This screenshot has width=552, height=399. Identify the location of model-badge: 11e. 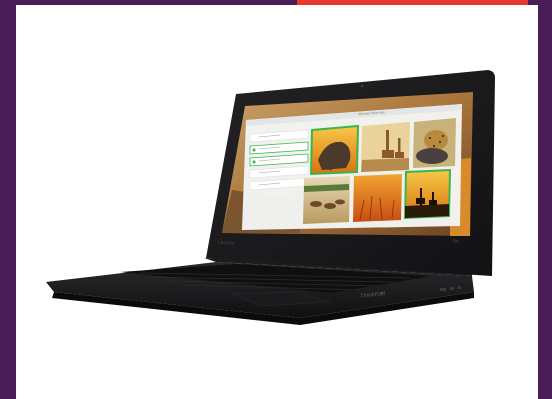
(455, 240).